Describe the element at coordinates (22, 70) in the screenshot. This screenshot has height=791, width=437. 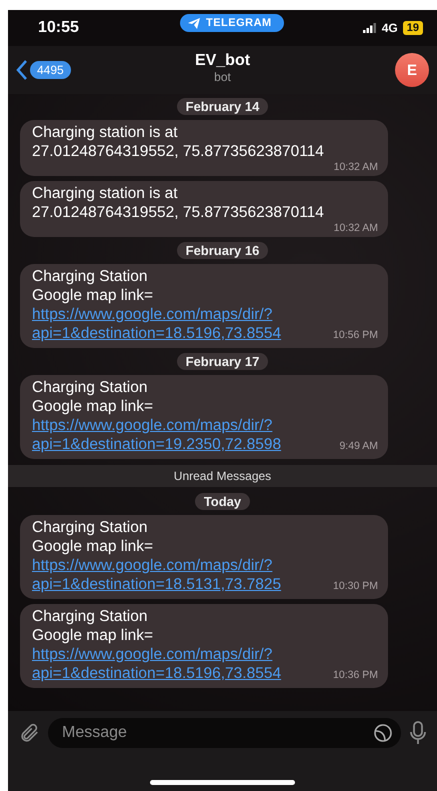
I see `back-chevron-icon` at that location.